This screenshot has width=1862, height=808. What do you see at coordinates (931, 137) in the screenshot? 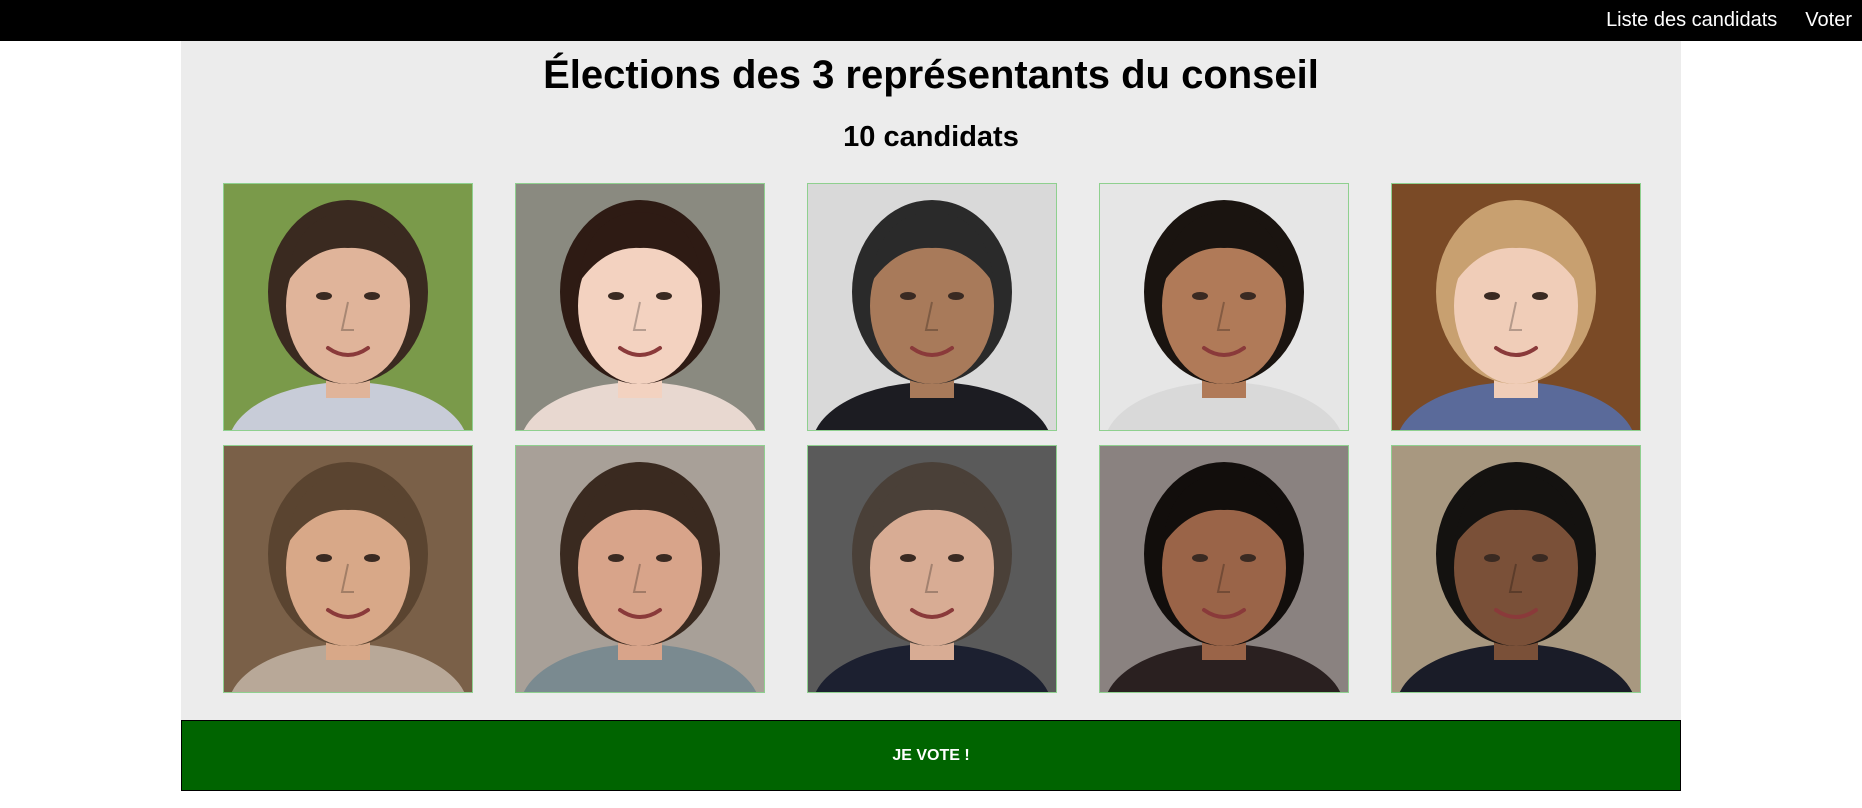
I see `candidate-count: 10 candidats` at bounding box center [931, 137].